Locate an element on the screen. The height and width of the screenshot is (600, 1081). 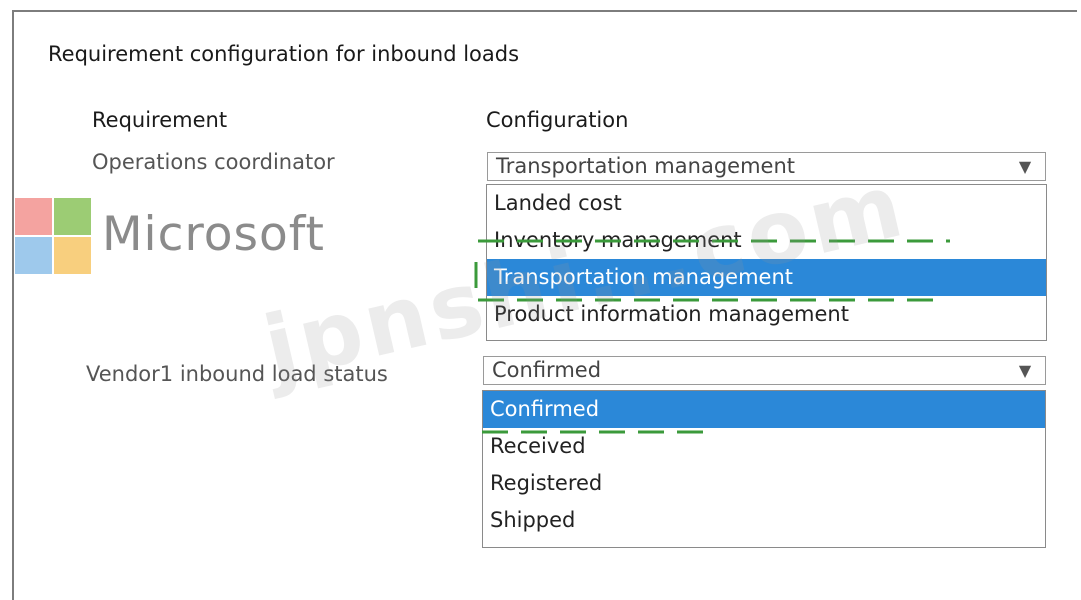
configuration-column-header: Configuration is located at coordinates (557, 120).